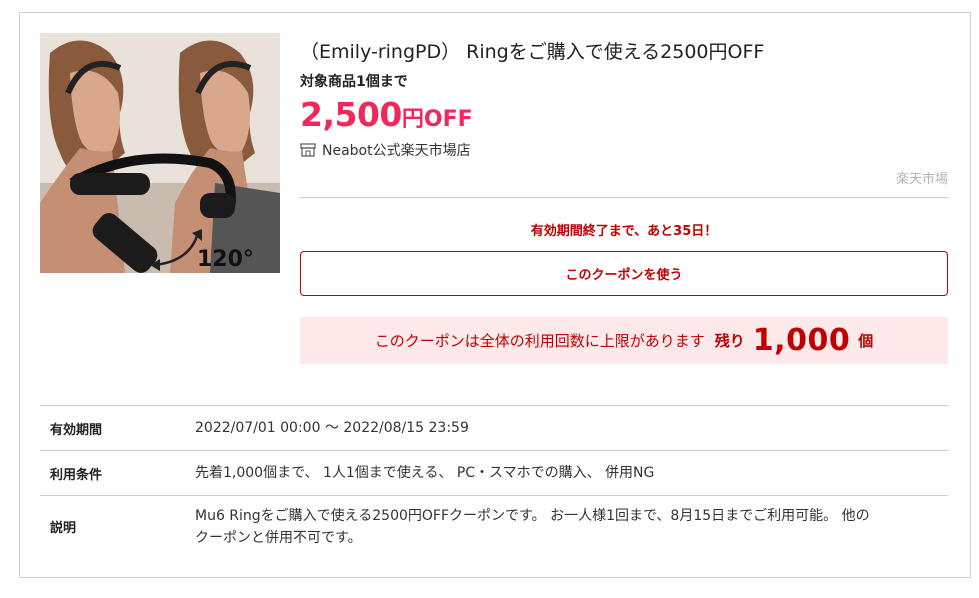  Describe the element at coordinates (729, 341) in the screenshot. I see `remaining-label: 残り` at that location.